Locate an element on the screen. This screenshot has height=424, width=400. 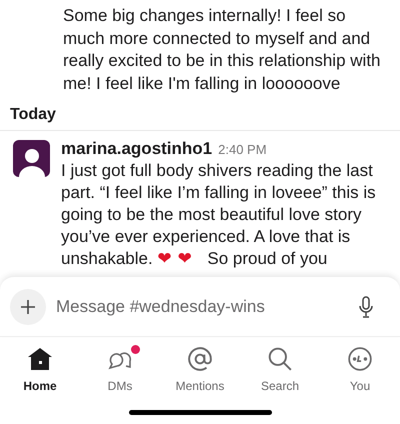
day-divider: Today is located at coordinates (33, 114).